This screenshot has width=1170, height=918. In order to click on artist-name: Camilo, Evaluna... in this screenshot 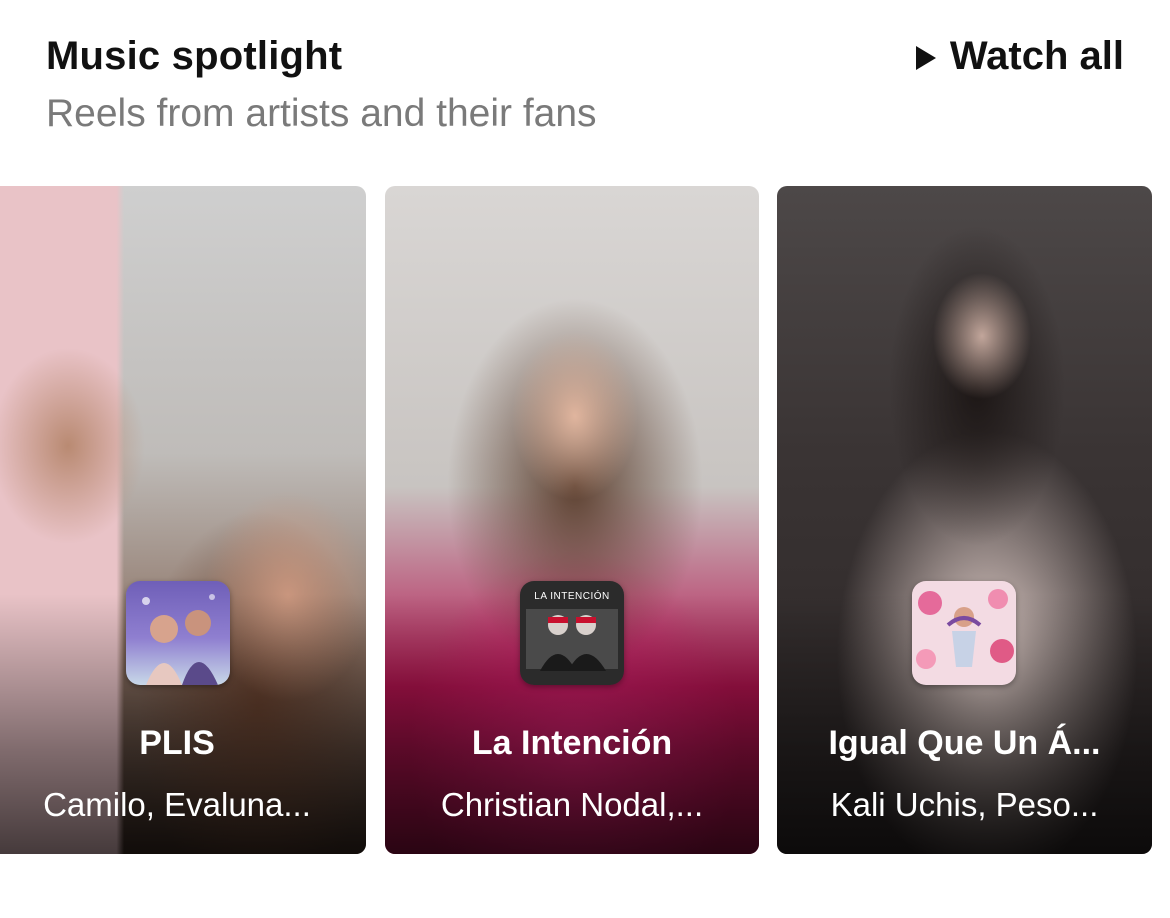, I will do `click(177, 804)`.